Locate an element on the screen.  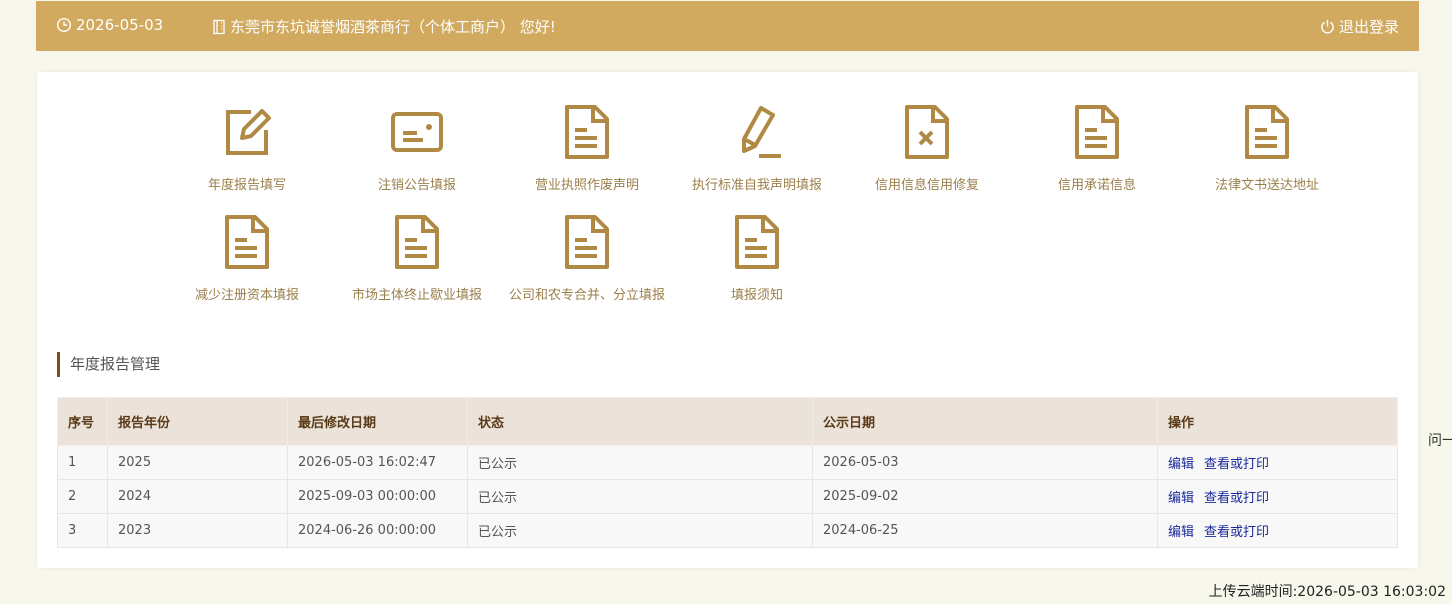
section-title: 年度报告管理 is located at coordinates (108, 364).